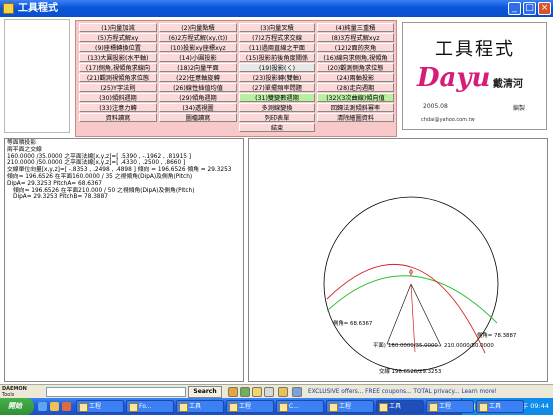 Image resolution: width=553 pixels, height=415 pixels. I want to click on label-pitch-b: 側角= 78.3887, so click(496, 335).